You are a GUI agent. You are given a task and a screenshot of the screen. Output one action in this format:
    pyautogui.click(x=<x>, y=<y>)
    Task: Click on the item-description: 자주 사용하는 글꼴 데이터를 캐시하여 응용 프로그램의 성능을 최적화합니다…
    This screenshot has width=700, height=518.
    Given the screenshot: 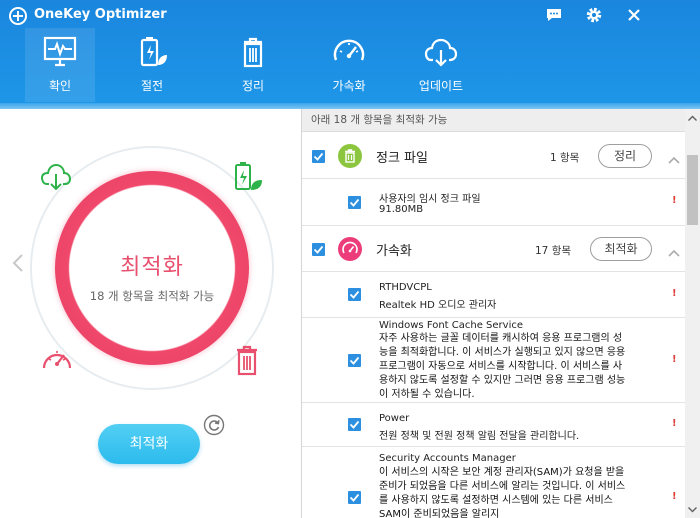 What is the action you would take?
    pyautogui.click(x=502, y=366)
    